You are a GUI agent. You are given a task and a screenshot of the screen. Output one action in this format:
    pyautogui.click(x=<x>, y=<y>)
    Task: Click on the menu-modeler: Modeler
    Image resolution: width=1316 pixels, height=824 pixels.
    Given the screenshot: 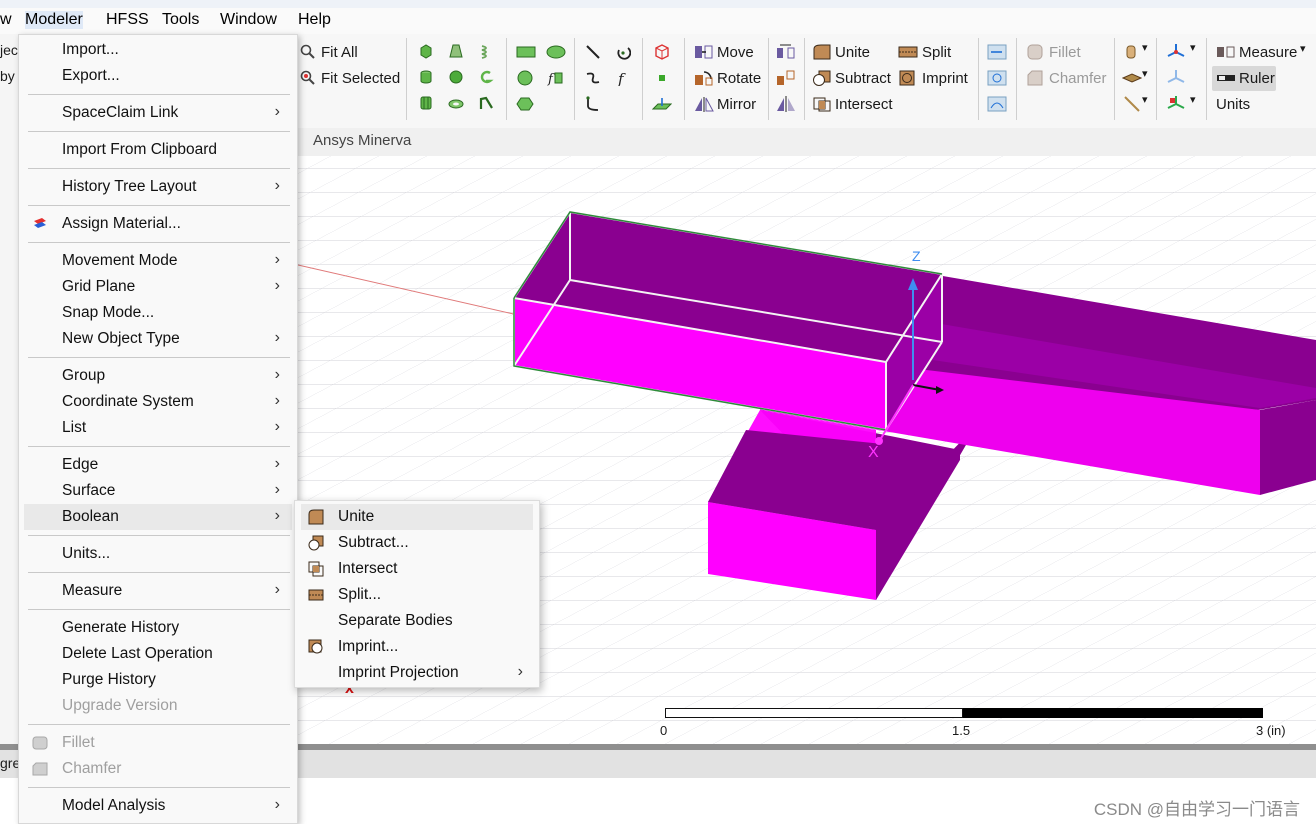 What is the action you would take?
    pyautogui.click(x=54, y=20)
    